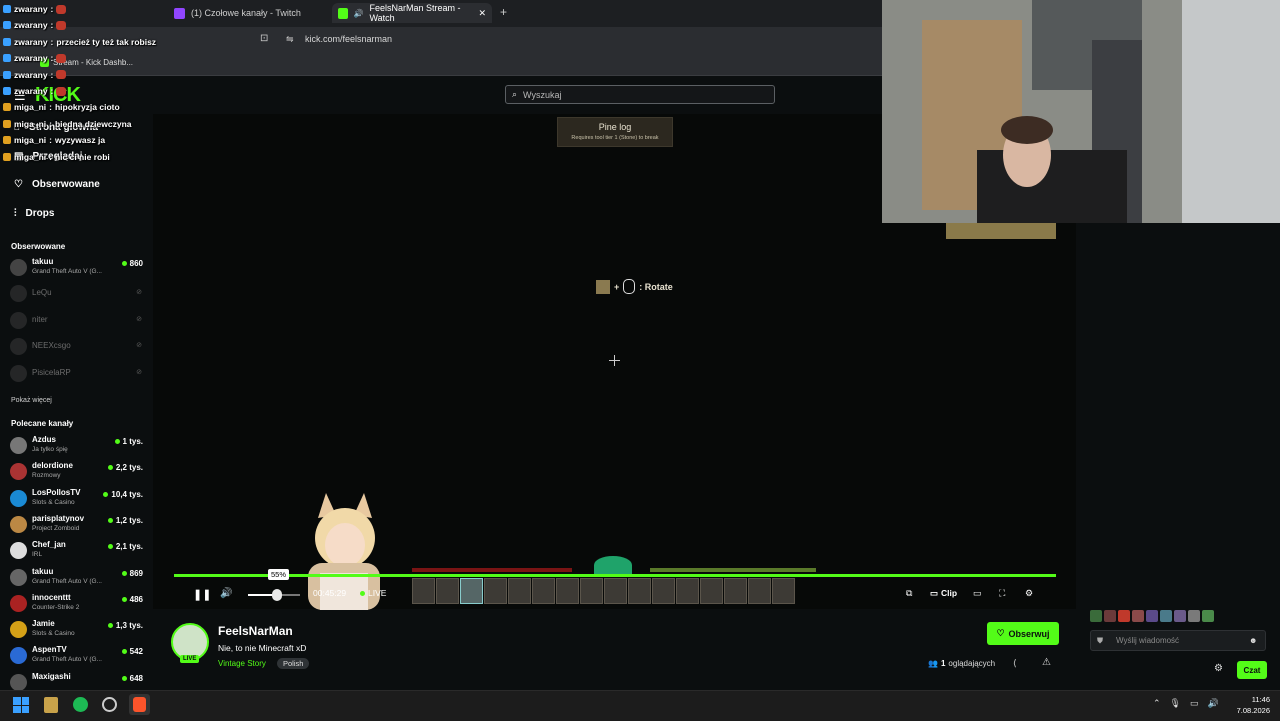  What do you see at coordinates (1194, 703) in the screenshot?
I see `network-icon: ▭` at bounding box center [1194, 703].